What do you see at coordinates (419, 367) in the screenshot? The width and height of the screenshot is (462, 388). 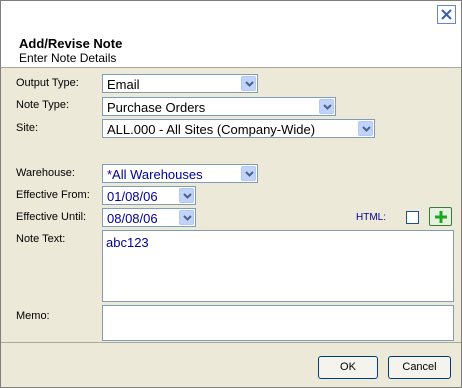 I see `cancel-button: Cancel` at bounding box center [419, 367].